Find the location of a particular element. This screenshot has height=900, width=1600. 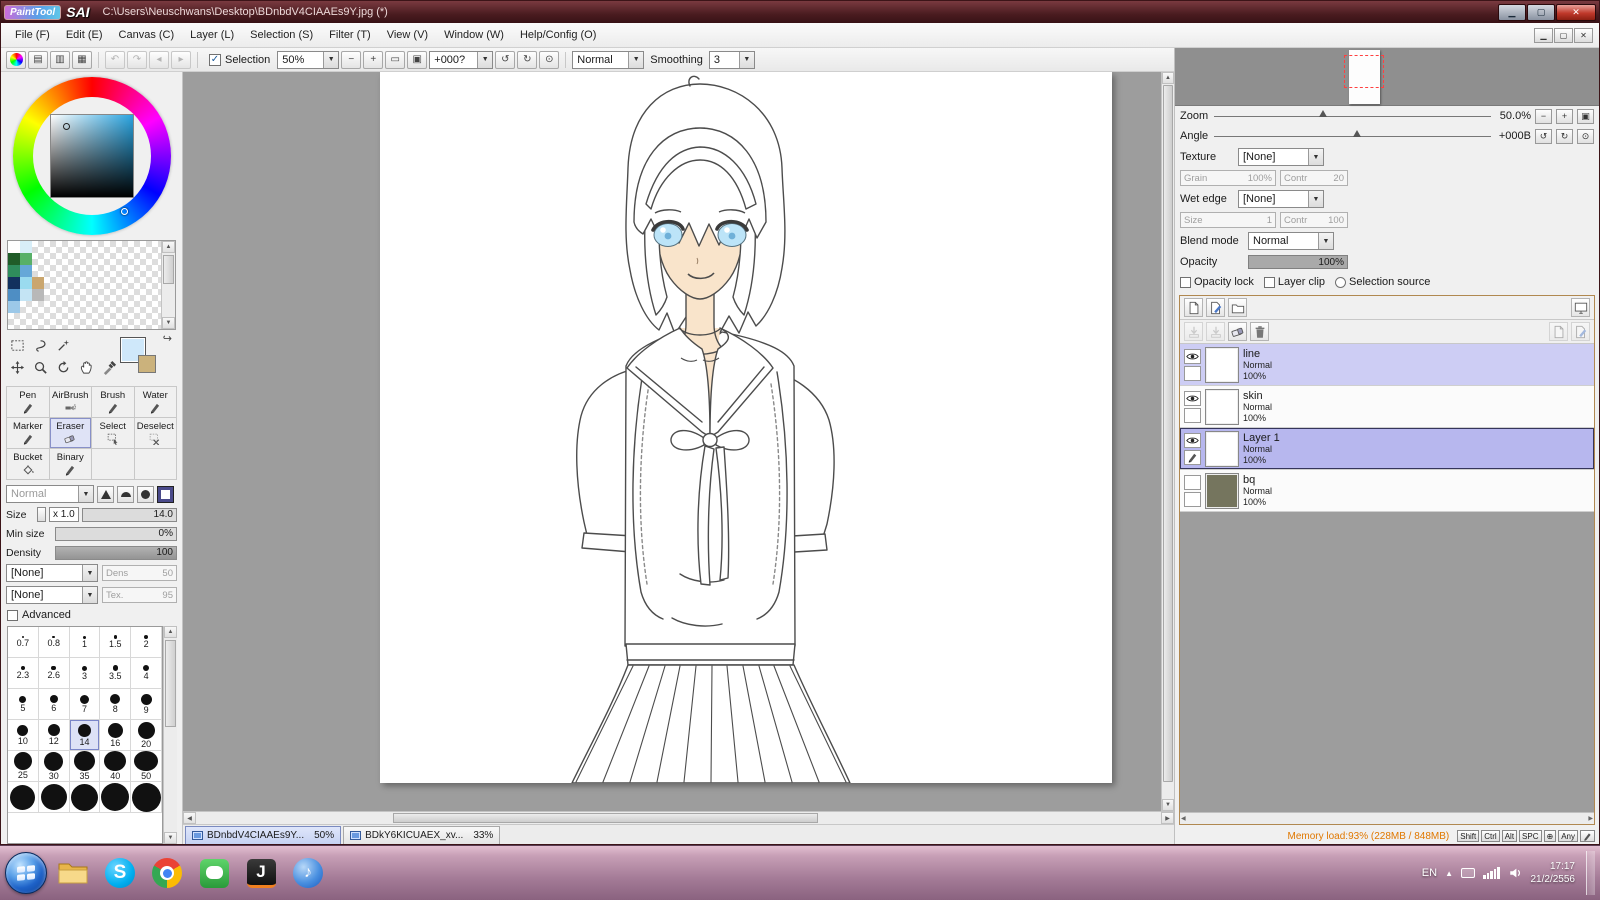

opacity-lock-toggle: Opacity lock is located at coordinates (1217, 282).